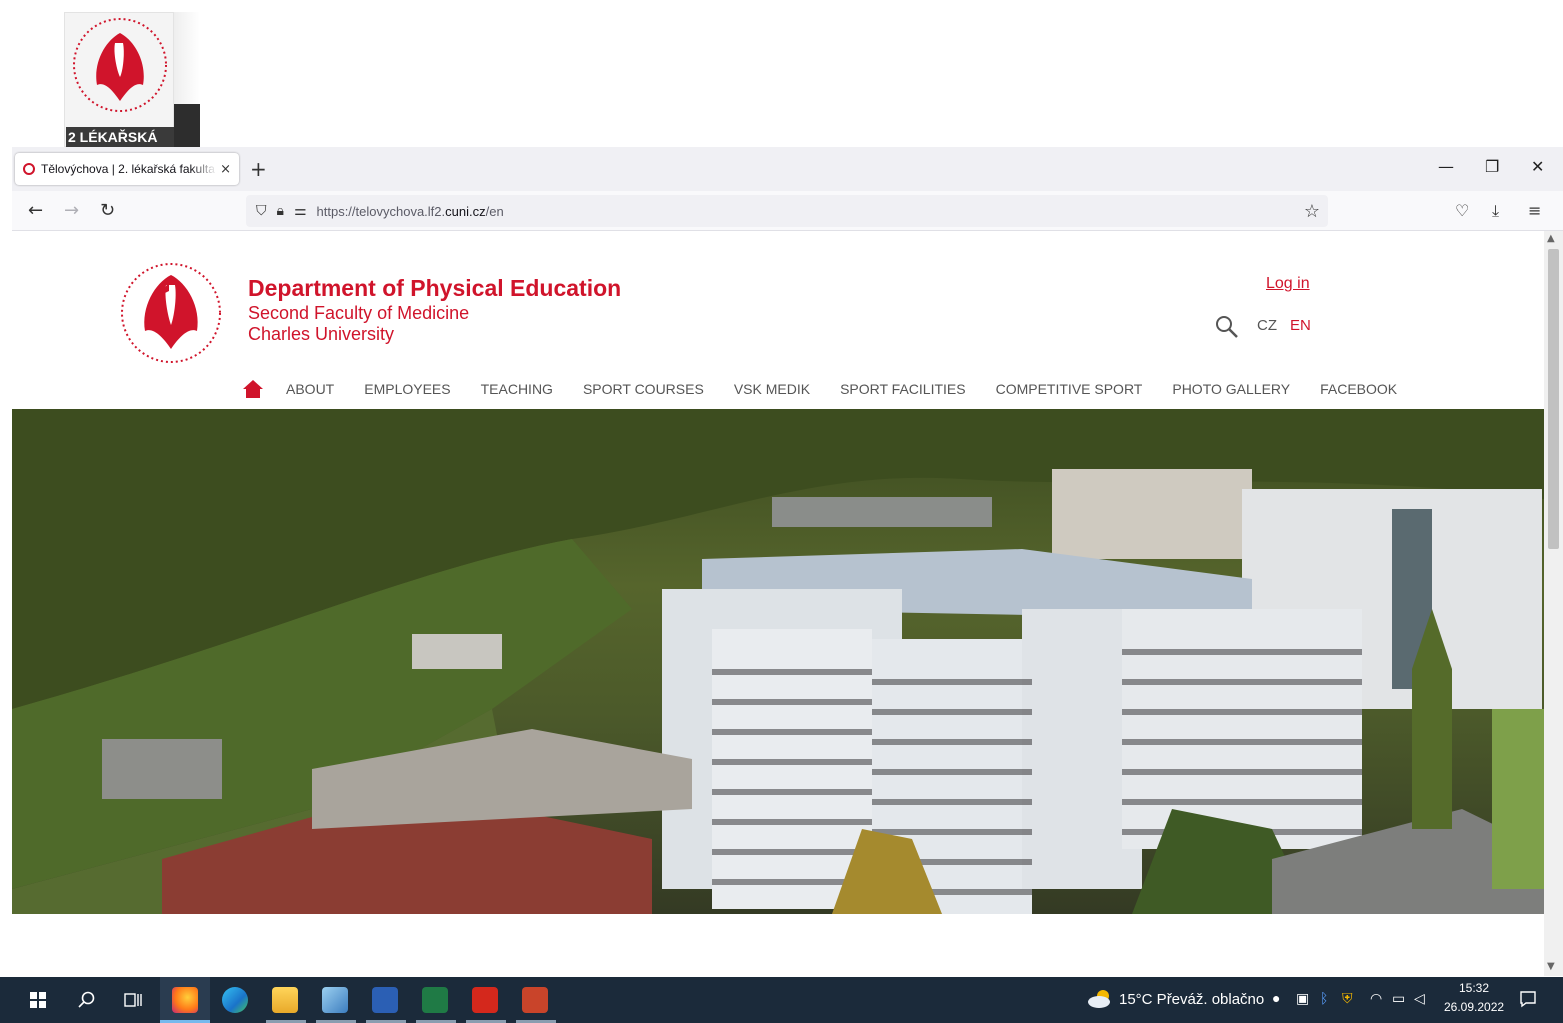 This screenshot has height=1023, width=1563. What do you see at coordinates (1553, 603) in the screenshot?
I see `page-scrollbar: ▲ ▼` at bounding box center [1553, 603].